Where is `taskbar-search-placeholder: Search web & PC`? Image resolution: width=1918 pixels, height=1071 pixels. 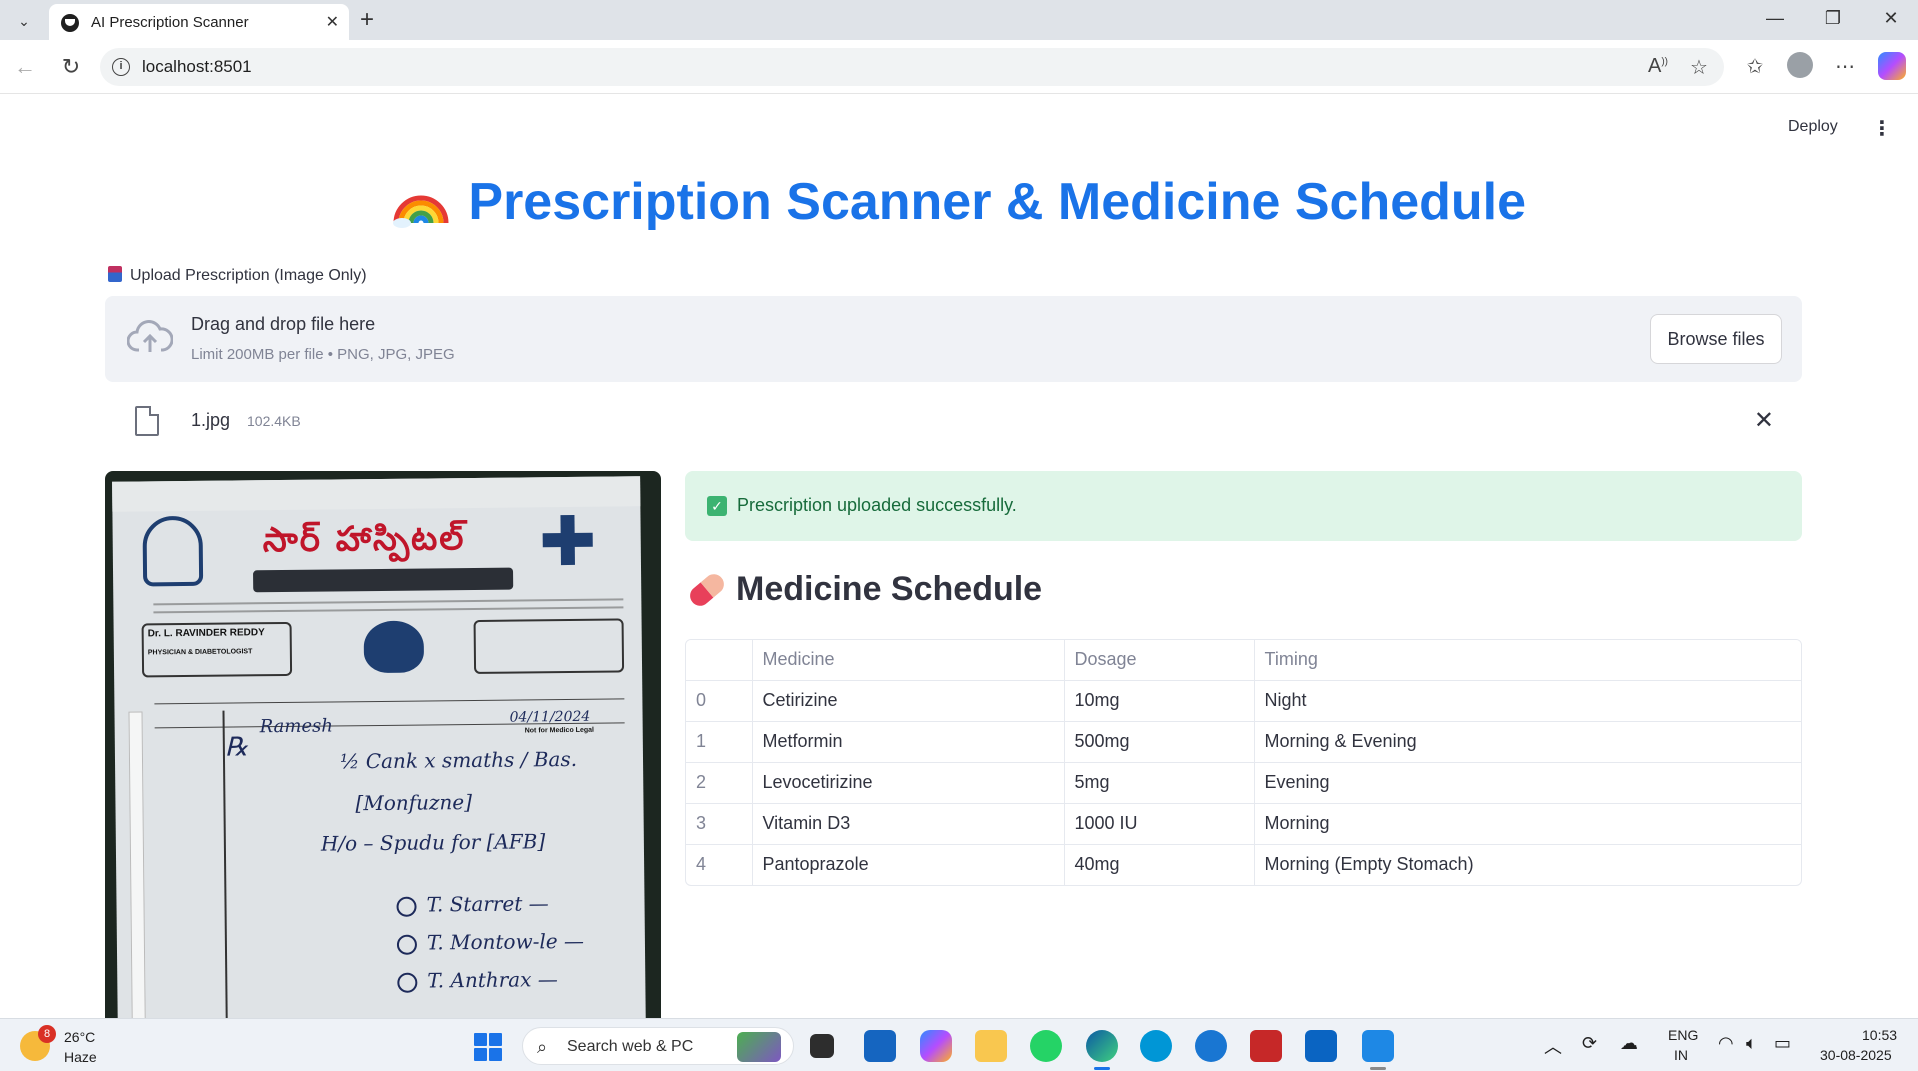
taskbar-search-placeholder: Search web & PC is located at coordinates (630, 1047).